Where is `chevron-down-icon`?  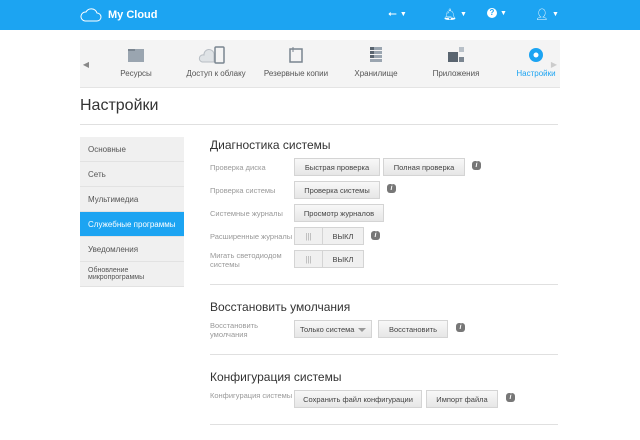
chevron-down-icon is located at coordinates (362, 330).